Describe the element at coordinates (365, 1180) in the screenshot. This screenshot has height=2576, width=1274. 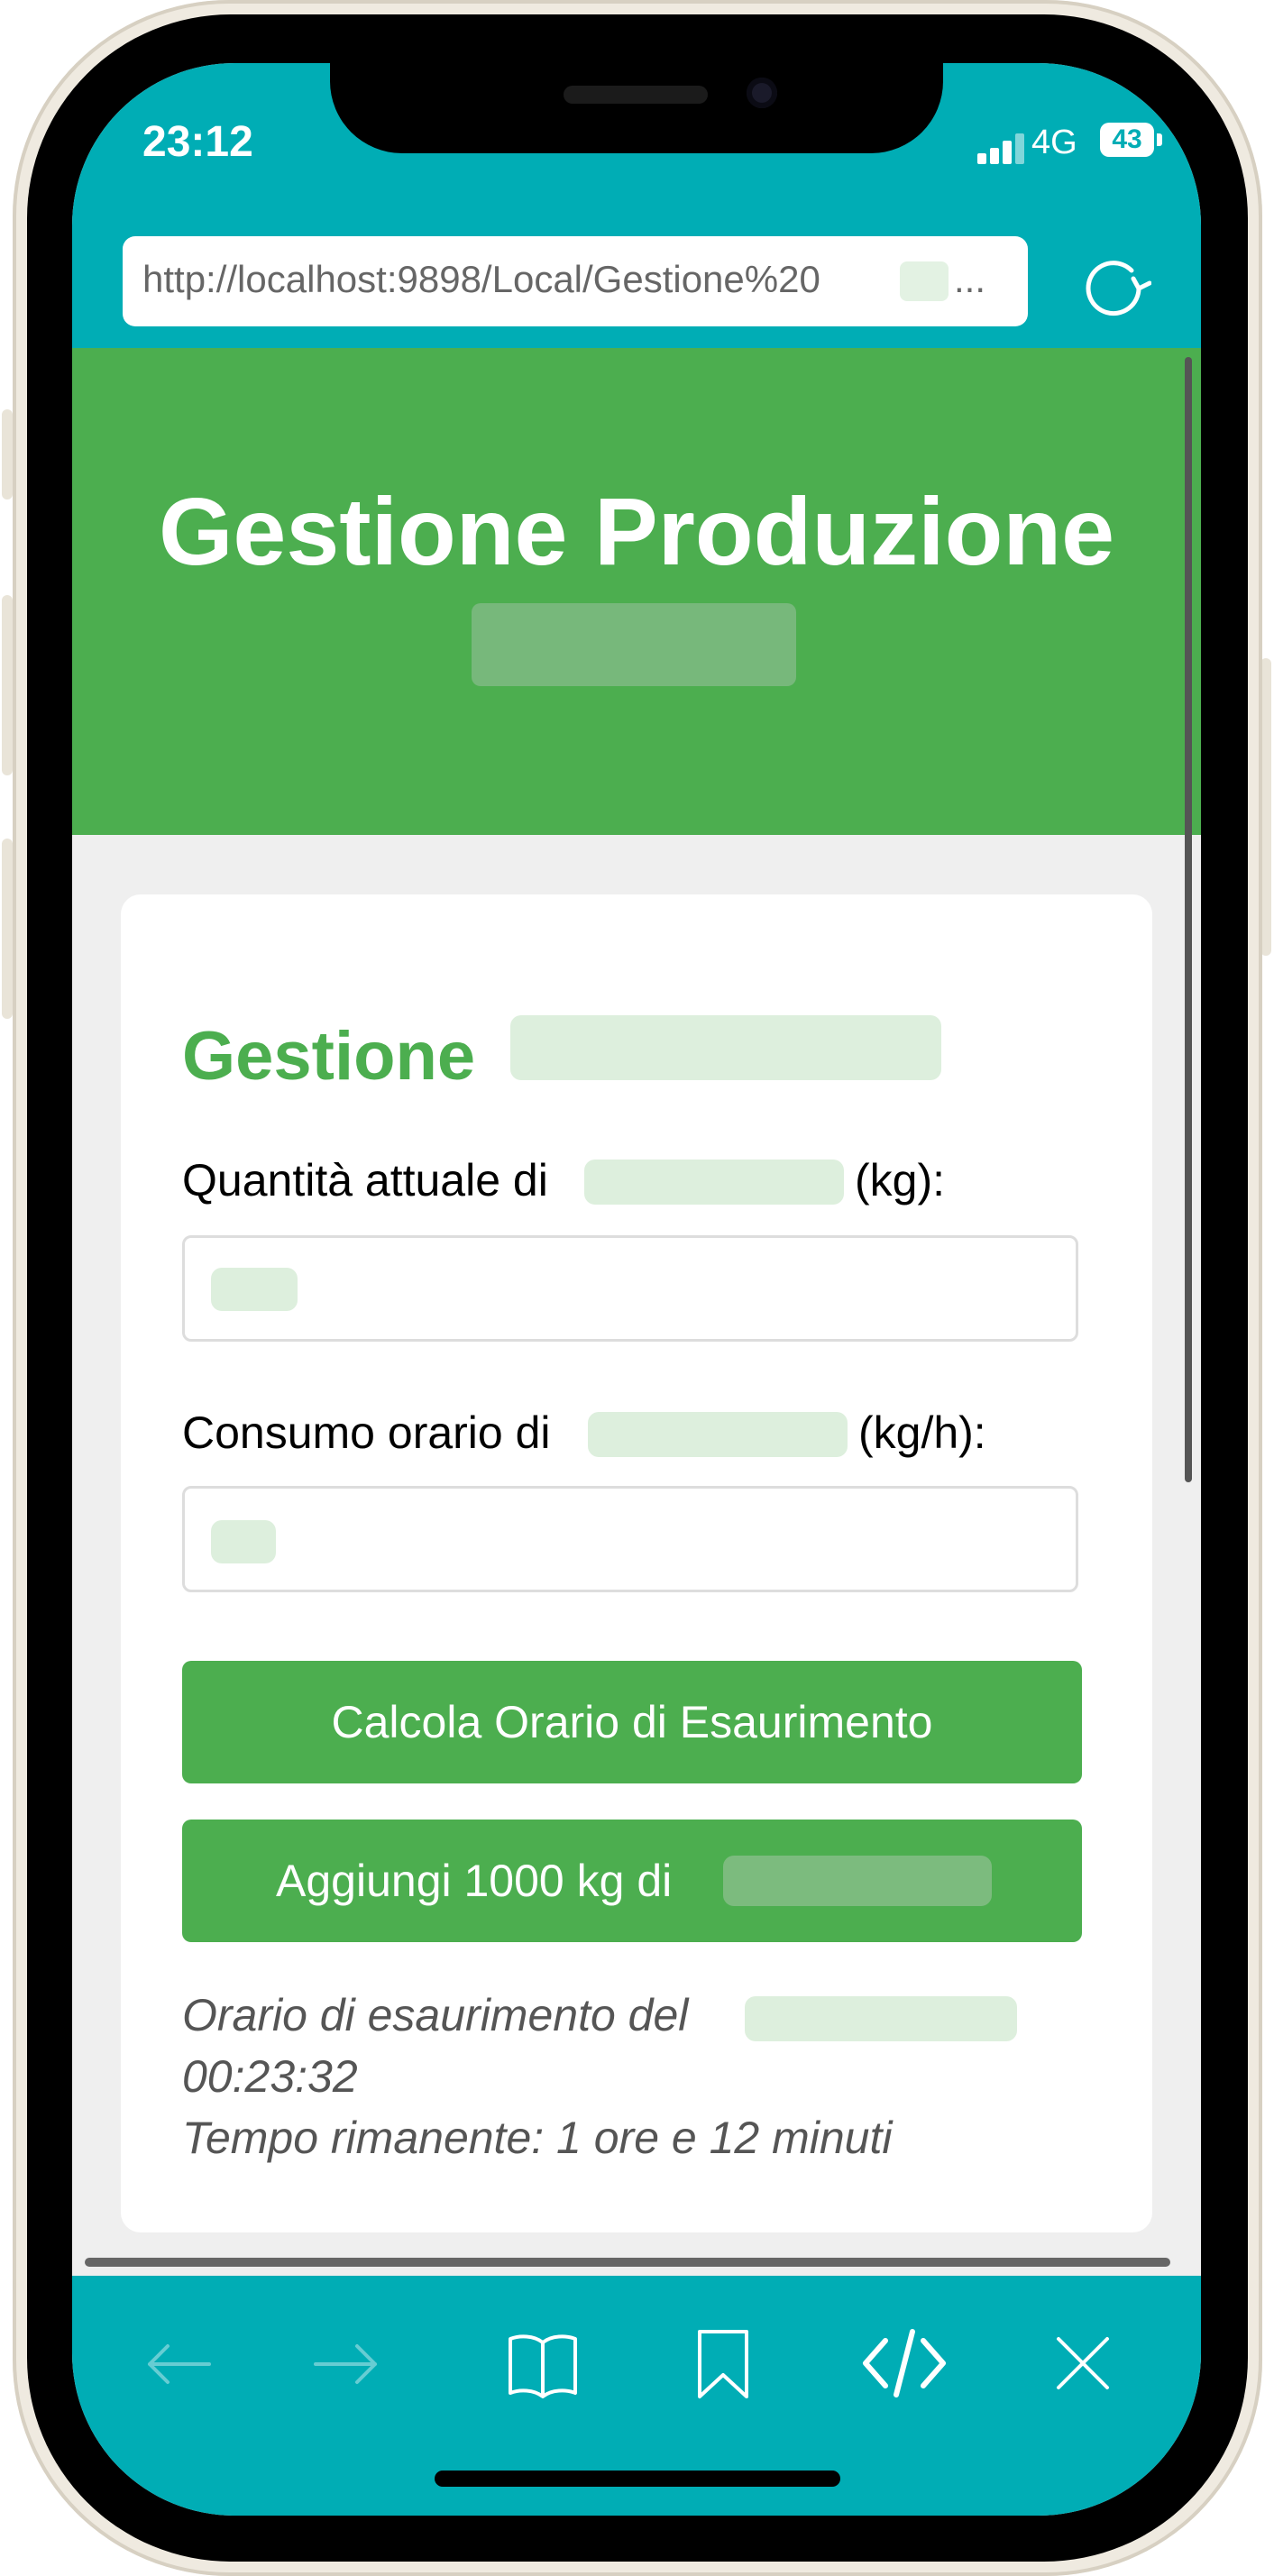
I see `quantity-label: Quantità attuale di` at that location.